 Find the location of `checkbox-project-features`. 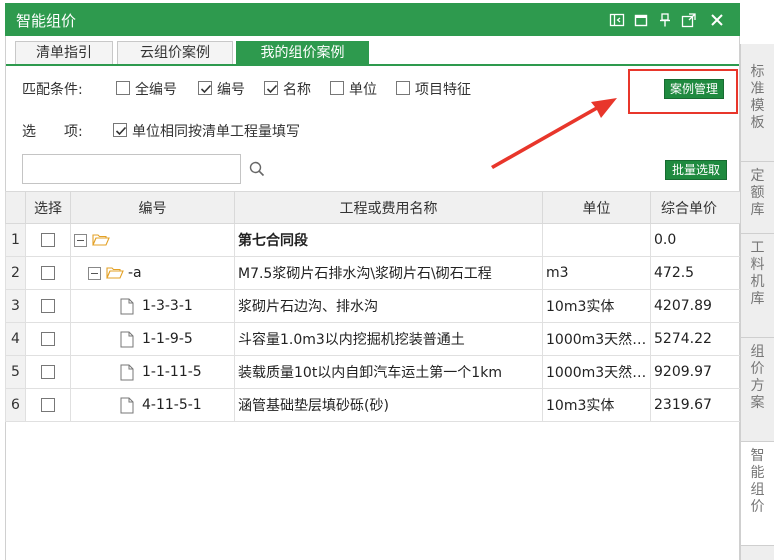

checkbox-project-features is located at coordinates (403, 88).